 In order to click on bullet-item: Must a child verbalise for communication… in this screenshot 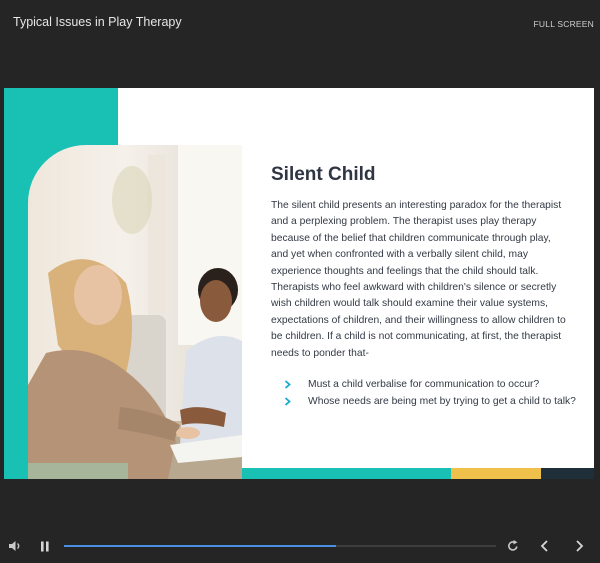, I will do `click(430, 384)`.